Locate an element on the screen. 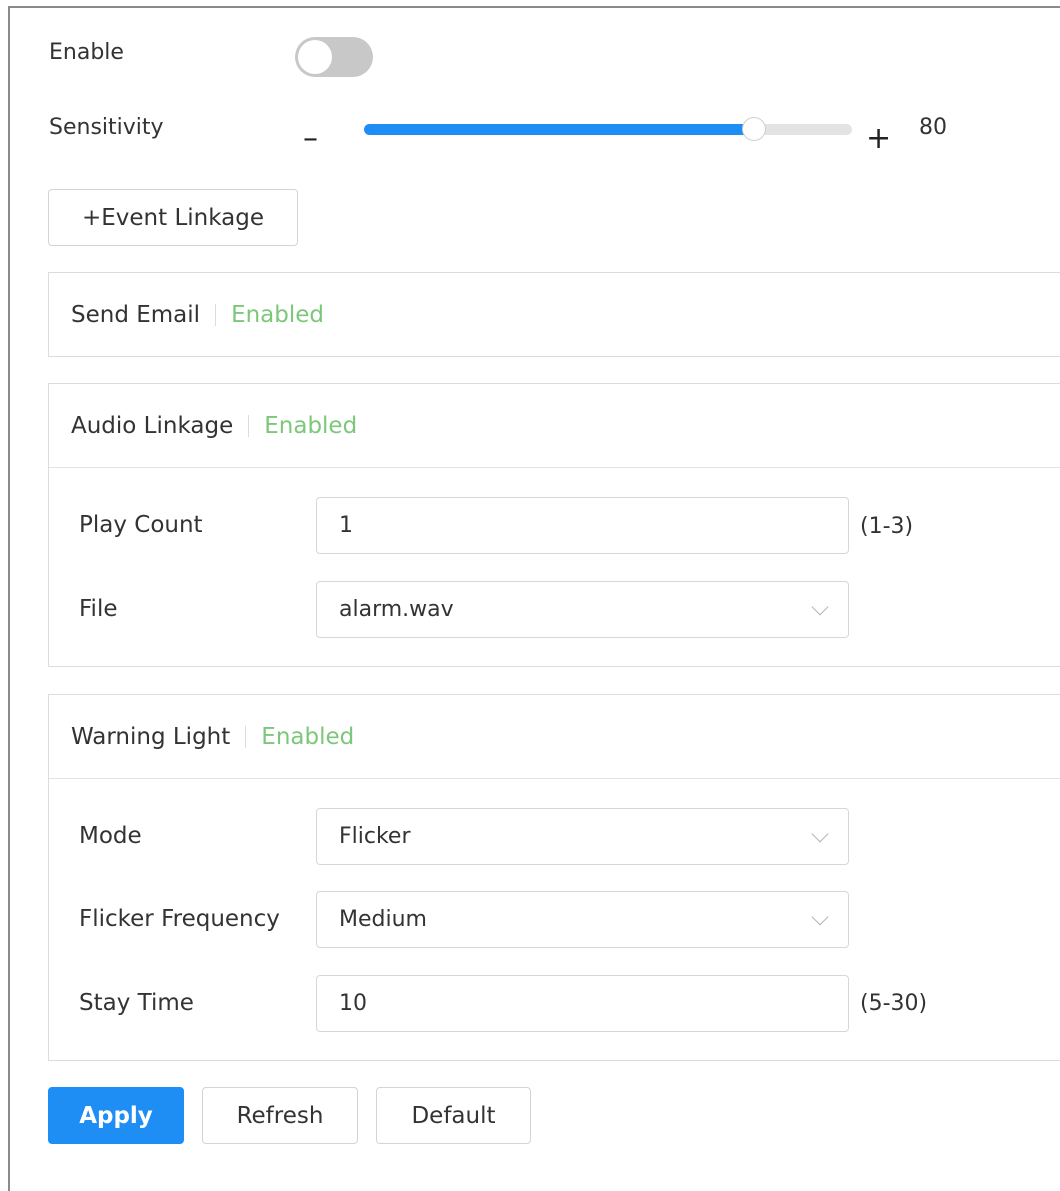 Image resolution: width=1060 pixels, height=1191 pixels. file-select-value: alarm.wav is located at coordinates (396, 609).